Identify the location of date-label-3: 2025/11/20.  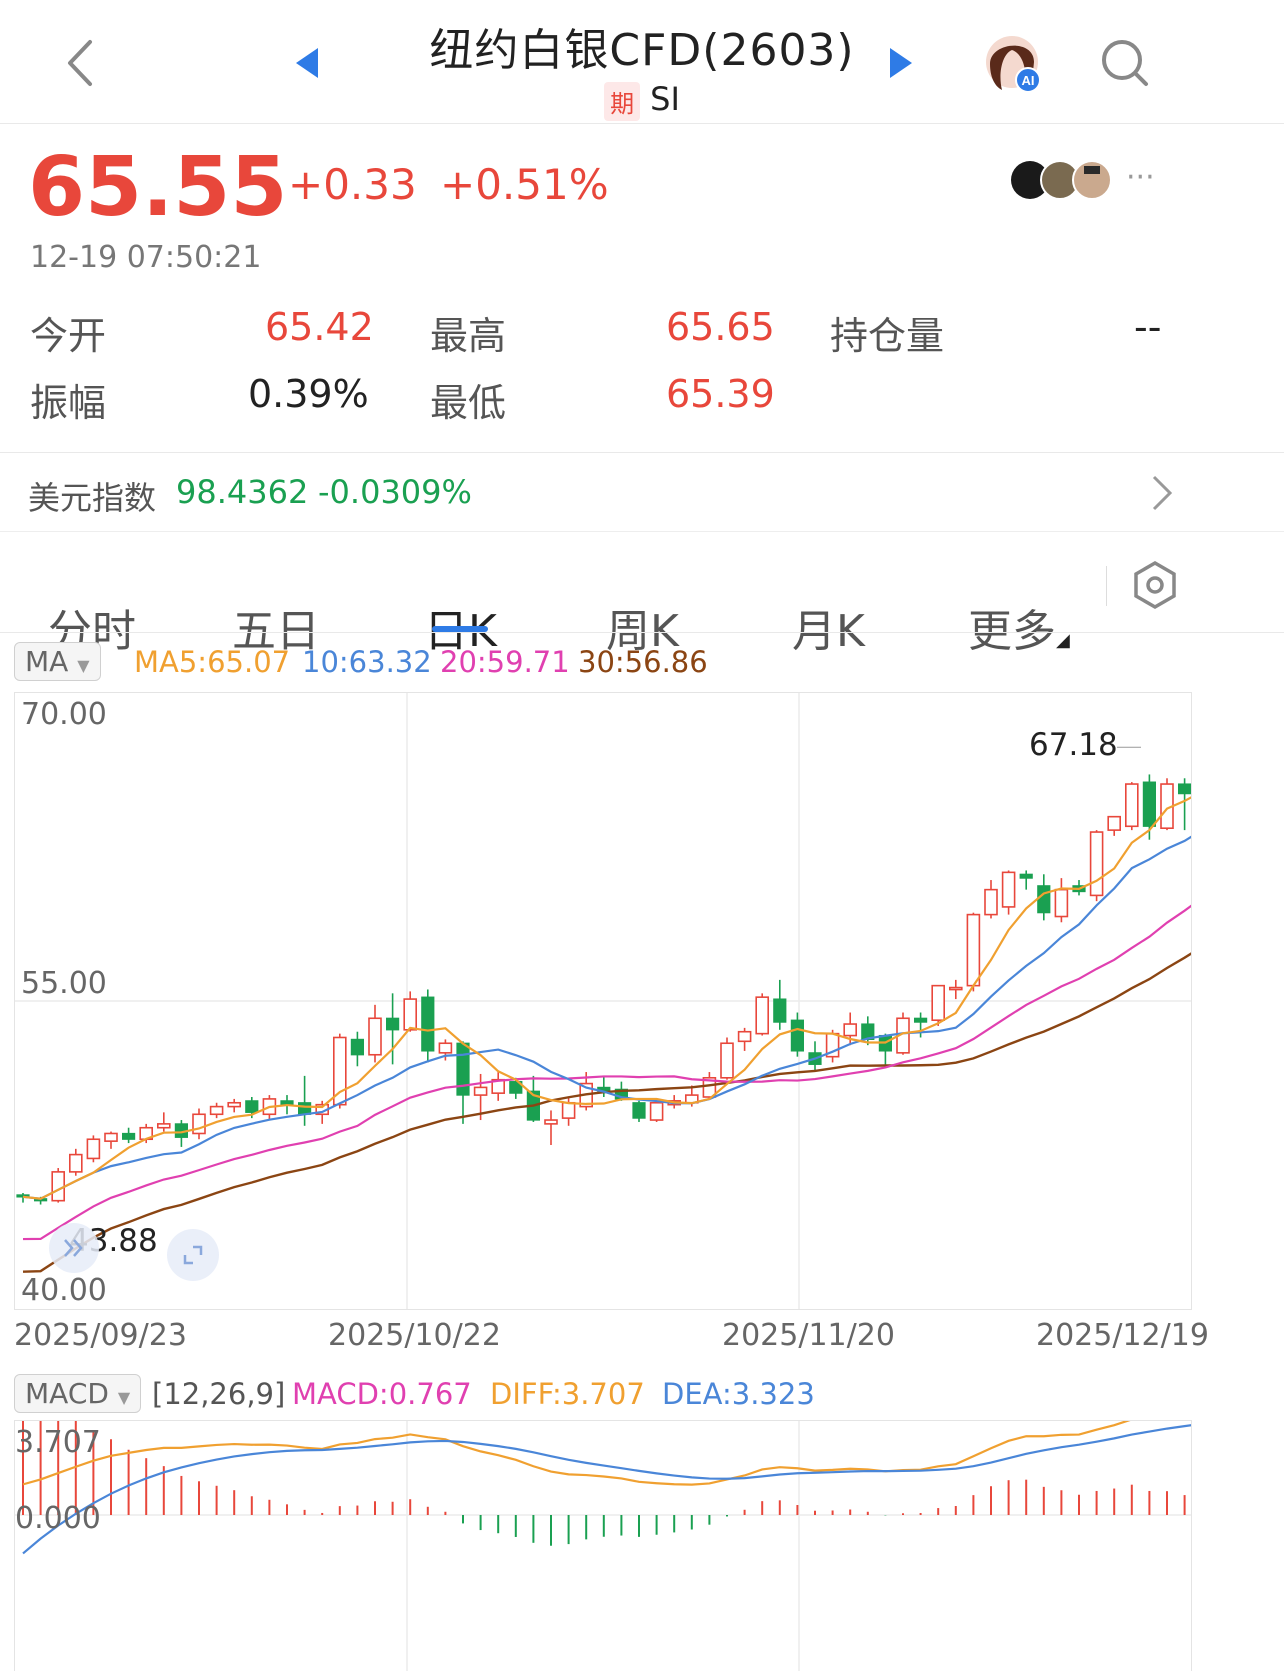
(808, 1335).